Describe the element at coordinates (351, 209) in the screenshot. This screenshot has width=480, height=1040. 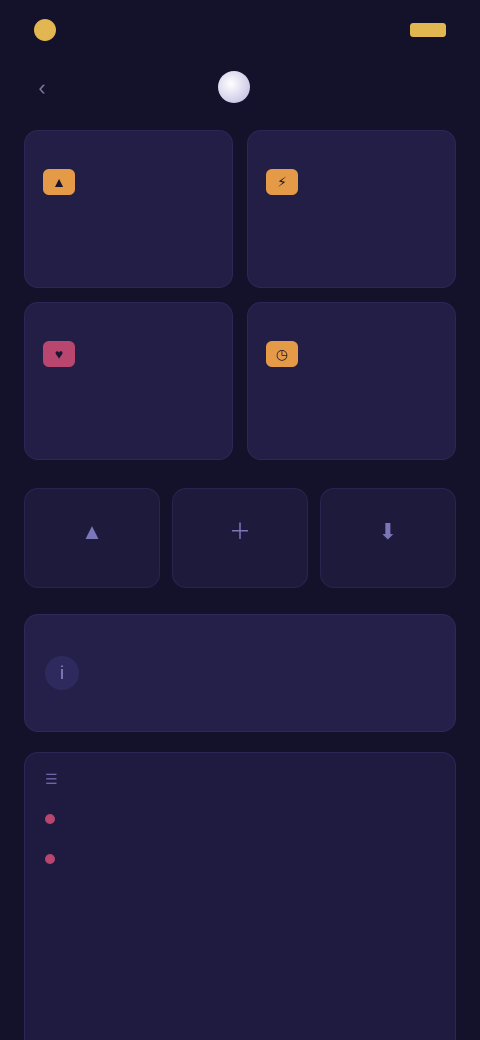
I see `stat-card: ⚡` at that location.